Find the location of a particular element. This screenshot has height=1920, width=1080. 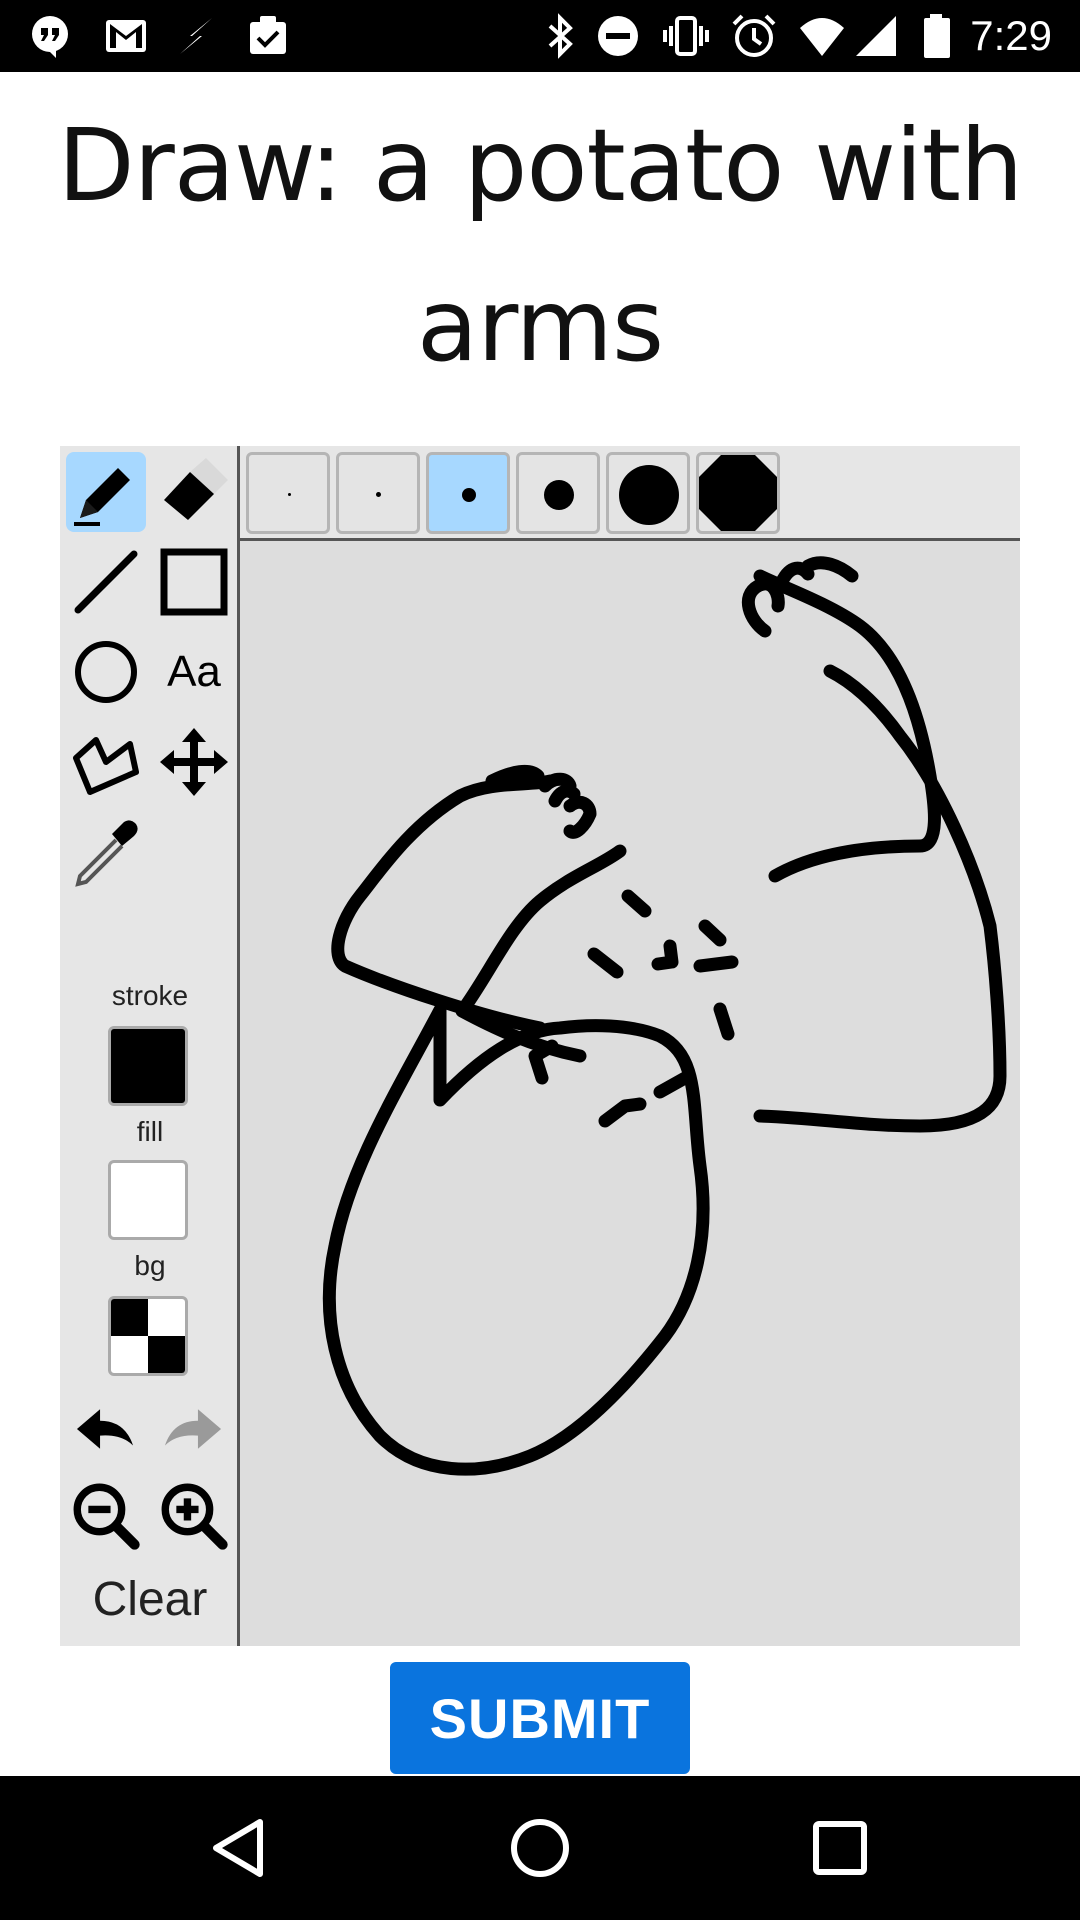

text-tool: Aa is located at coordinates (194, 672).